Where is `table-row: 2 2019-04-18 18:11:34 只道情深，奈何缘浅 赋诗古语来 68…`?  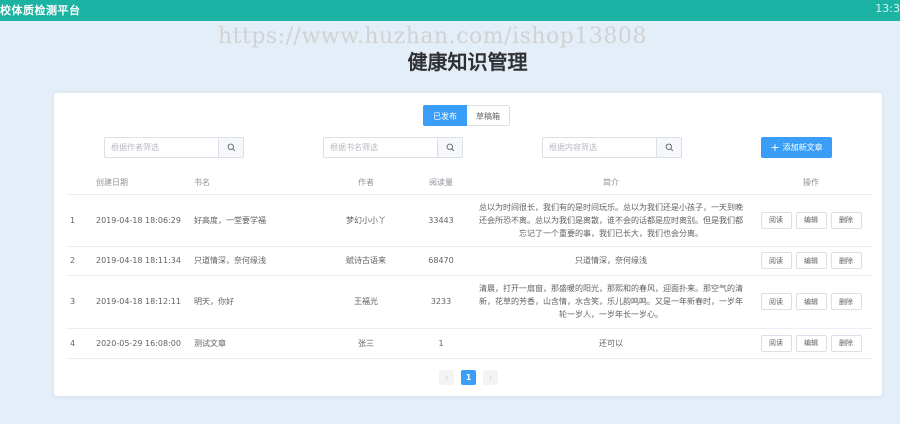
table-row: 2 2019-04-18 18:11:34 只道情深，奈何缘浅 赋诗古语来 68… is located at coordinates (469, 261).